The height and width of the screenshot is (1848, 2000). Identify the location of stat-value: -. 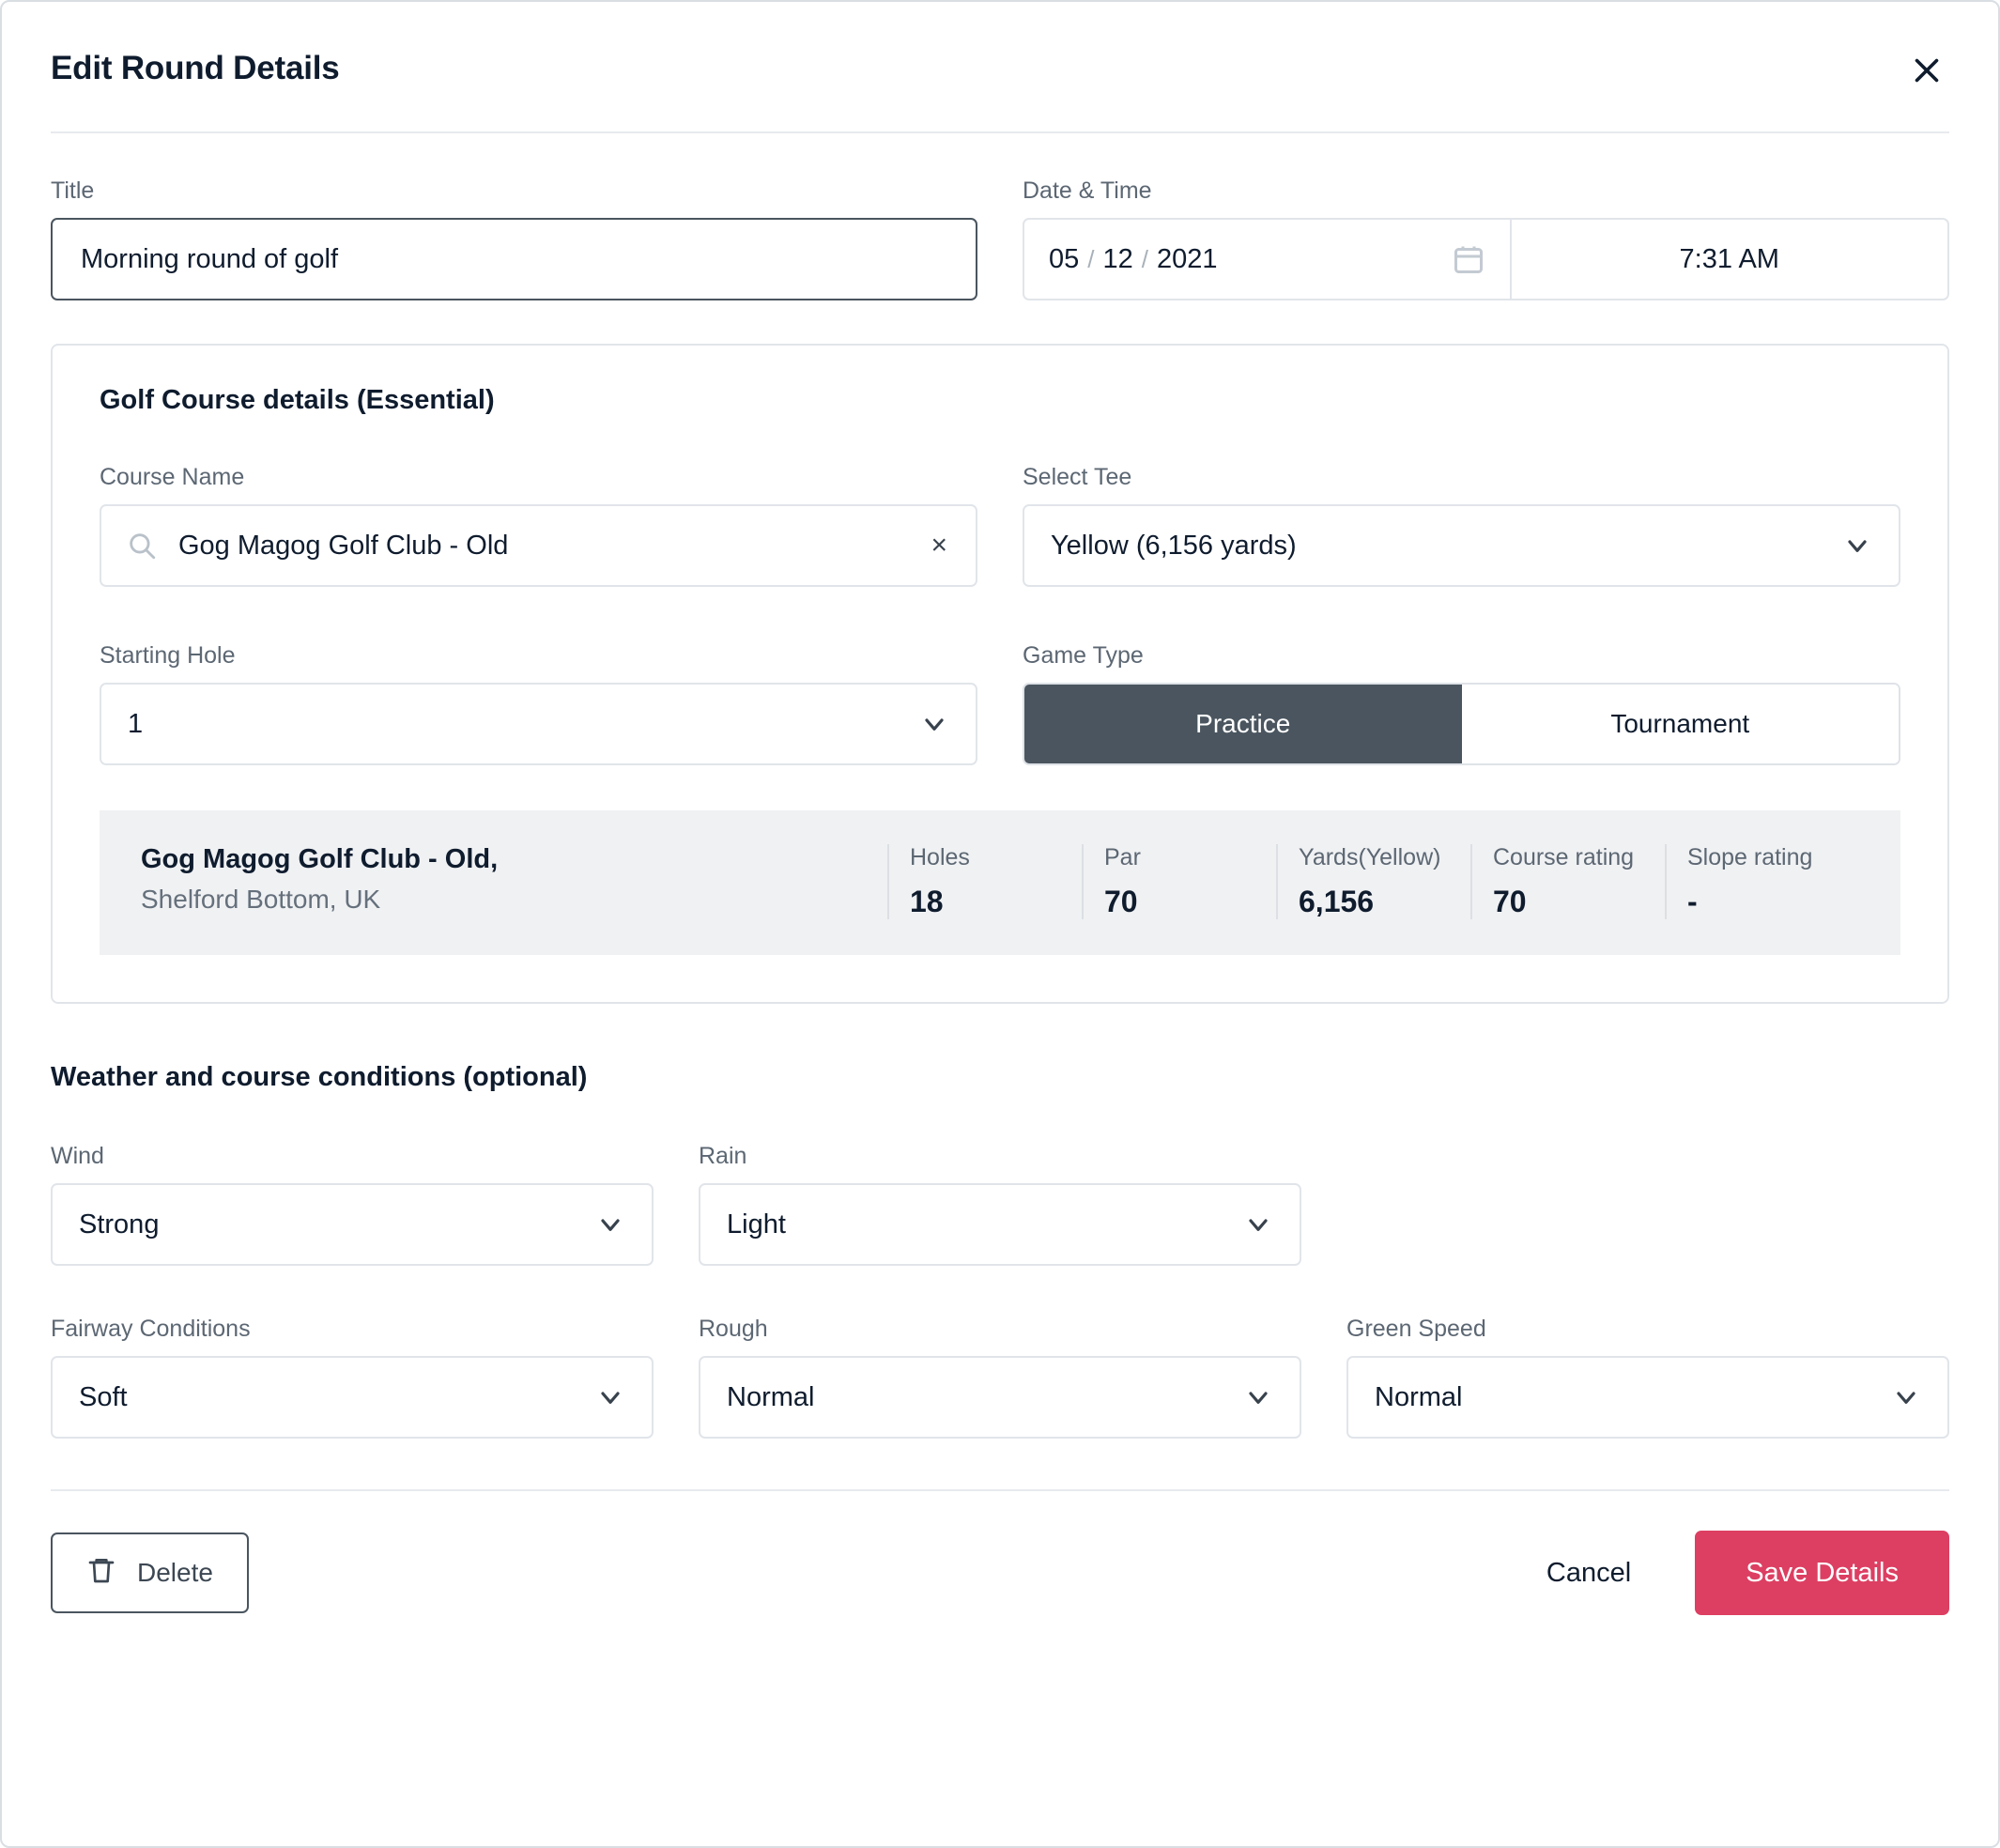
(1692, 901).